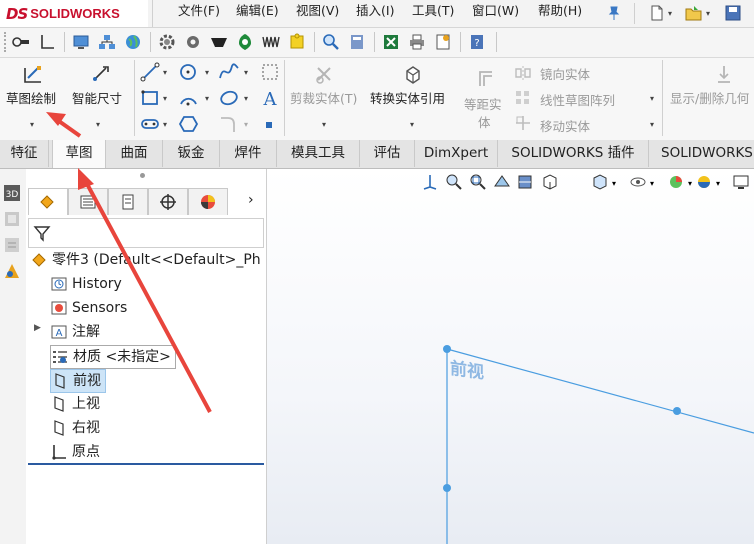 This screenshot has height=544, width=754. I want to click on tab-property-manager, so click(88, 201).